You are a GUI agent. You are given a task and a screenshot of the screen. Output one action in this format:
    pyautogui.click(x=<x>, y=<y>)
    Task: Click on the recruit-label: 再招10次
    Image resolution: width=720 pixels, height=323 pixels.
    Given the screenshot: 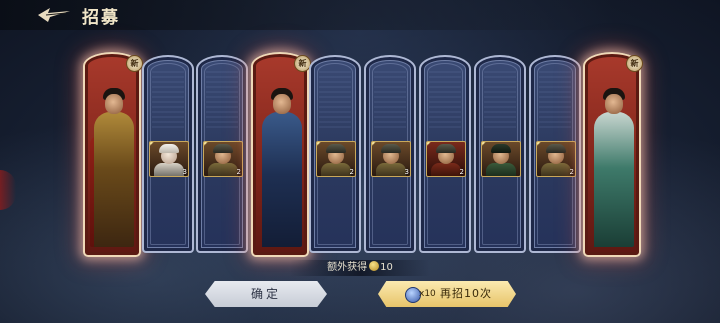 What is the action you would take?
    pyautogui.click(x=466, y=293)
    